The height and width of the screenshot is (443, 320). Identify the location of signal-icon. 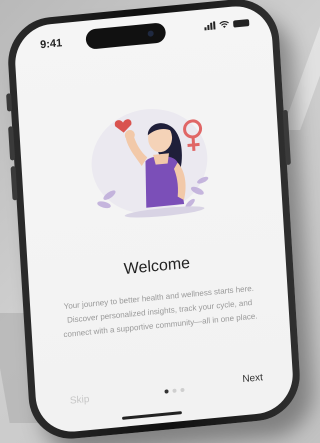
(210, 26).